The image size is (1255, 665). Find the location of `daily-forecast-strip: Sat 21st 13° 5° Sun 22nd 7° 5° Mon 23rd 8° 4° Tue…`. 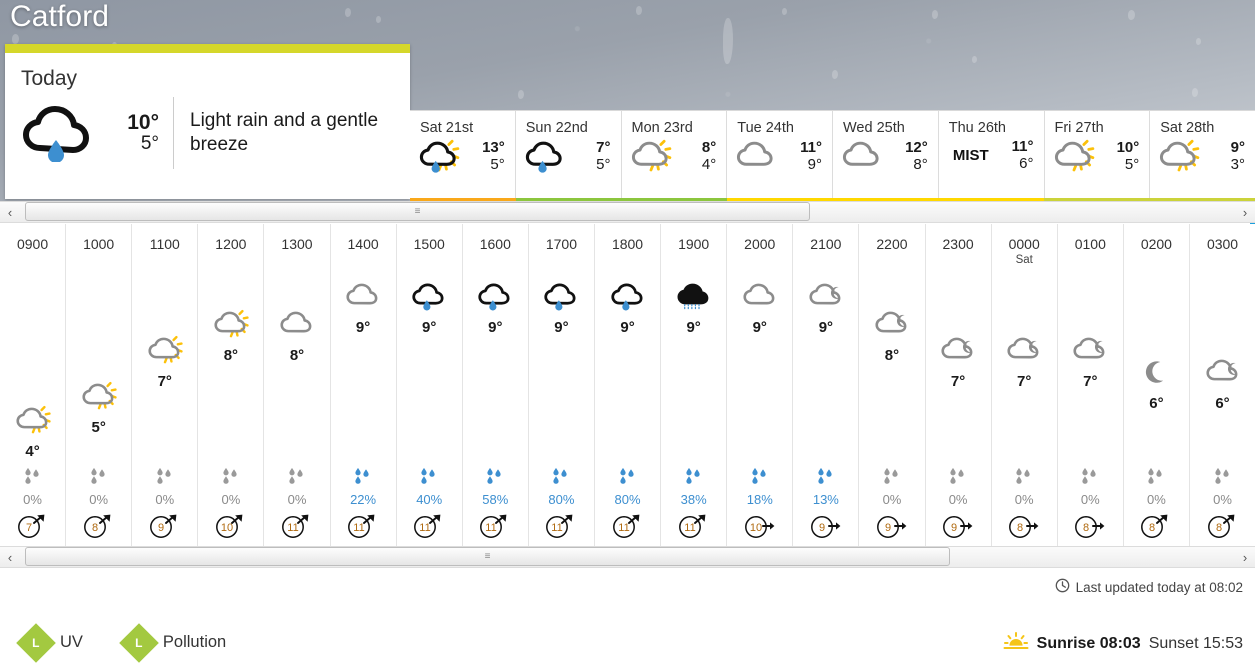

daily-forecast-strip: Sat 21st 13° 5° Sun 22nd 7° 5° Mon 23rd 8° 4° Tue… is located at coordinates (832, 154).